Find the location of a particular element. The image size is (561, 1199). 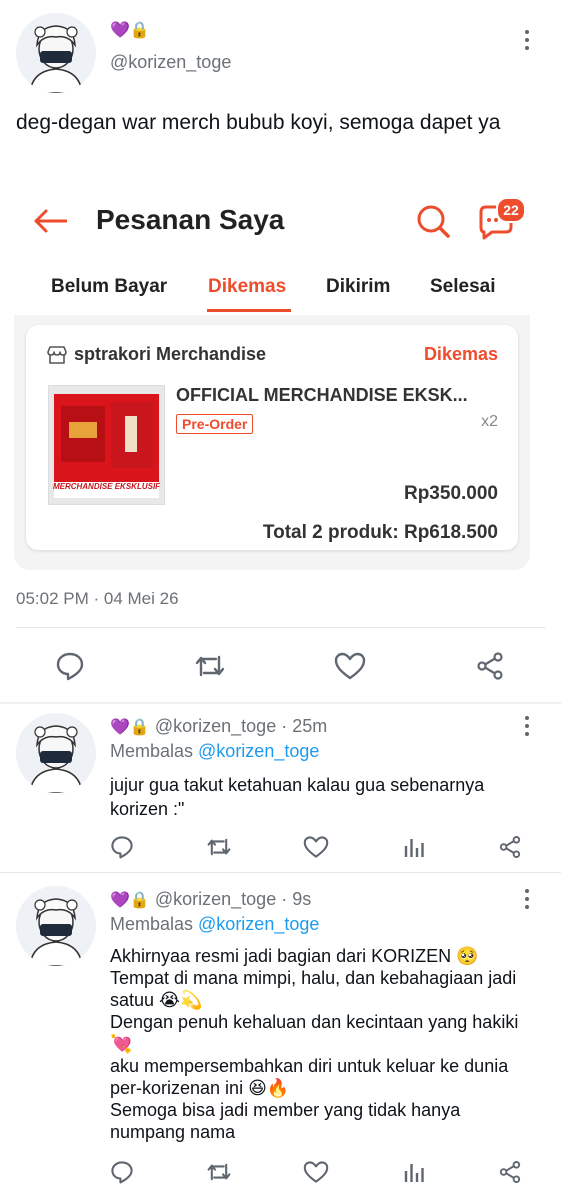

reply-line: satuu 😭💫 is located at coordinates (156, 1000).